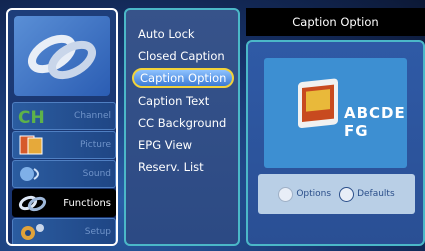  What do you see at coordinates (64, 231) in the screenshot?
I see `sidebar-item-setup: Setup` at bounding box center [64, 231].